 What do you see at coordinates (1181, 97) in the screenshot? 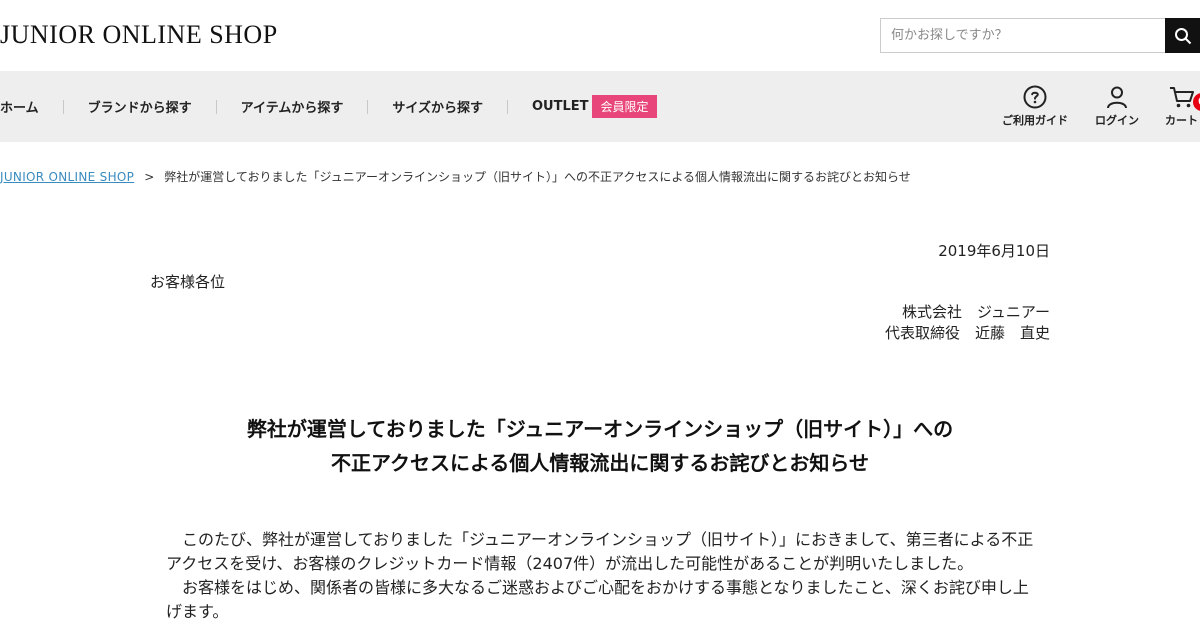
I see `cart-icon` at bounding box center [1181, 97].